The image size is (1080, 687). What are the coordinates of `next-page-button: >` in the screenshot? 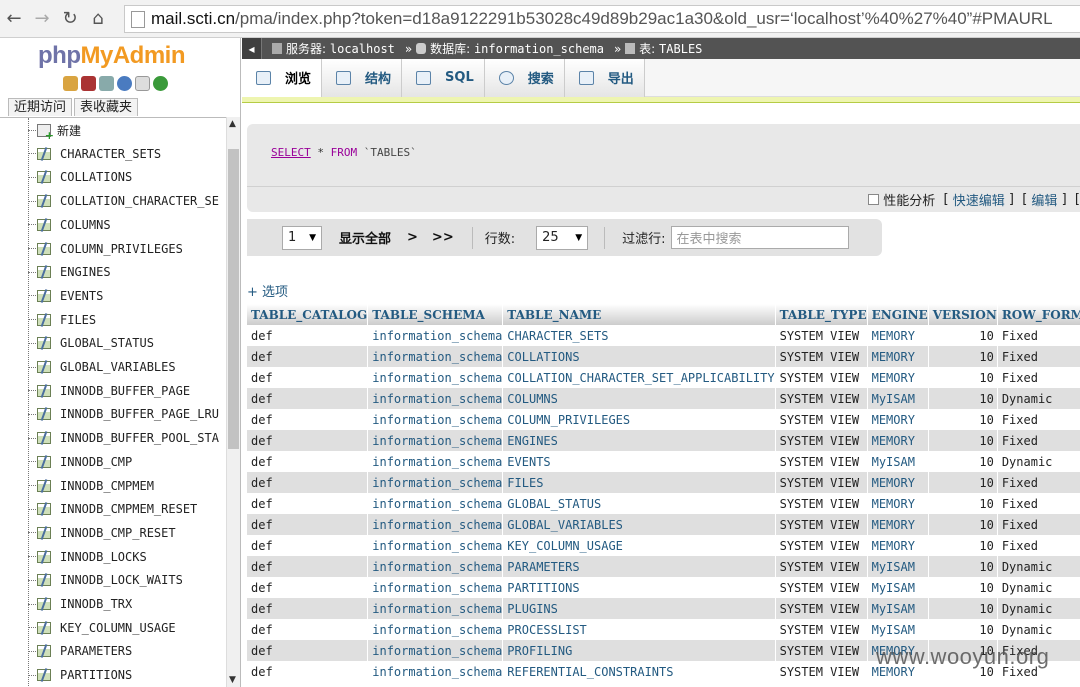 It's located at (412, 237).